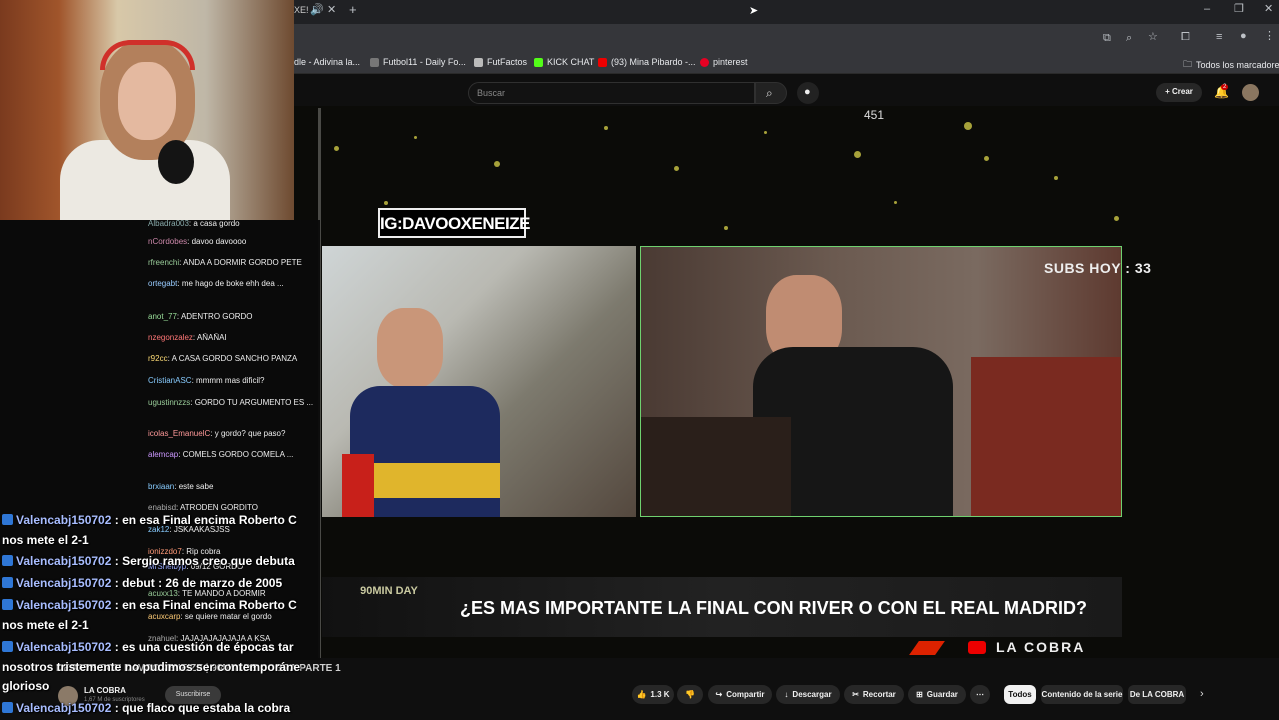 This screenshot has height=720, width=1279. I want to click on bookmark-favicon-icon, so click(374, 62).